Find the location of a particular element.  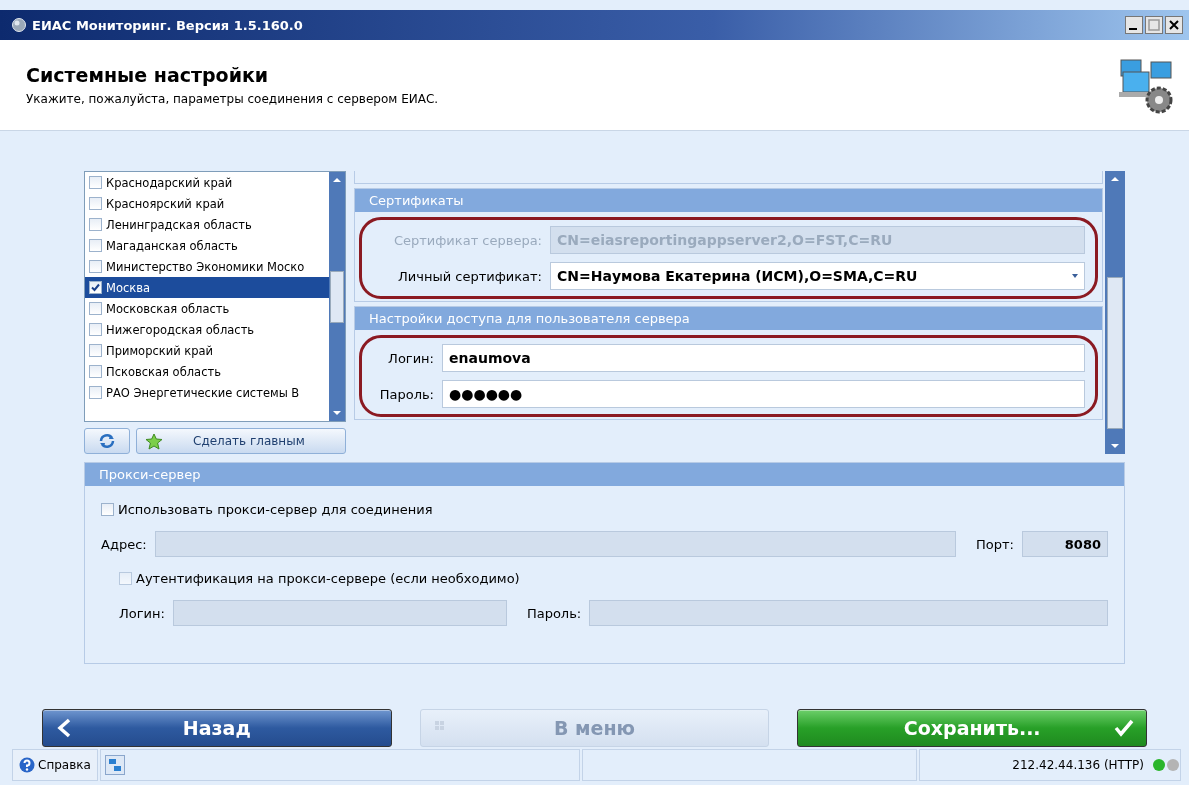

dropdown-field: CN=Наумова Екатерина (ИСМ),O=SMA,C=RU is located at coordinates (817, 276).